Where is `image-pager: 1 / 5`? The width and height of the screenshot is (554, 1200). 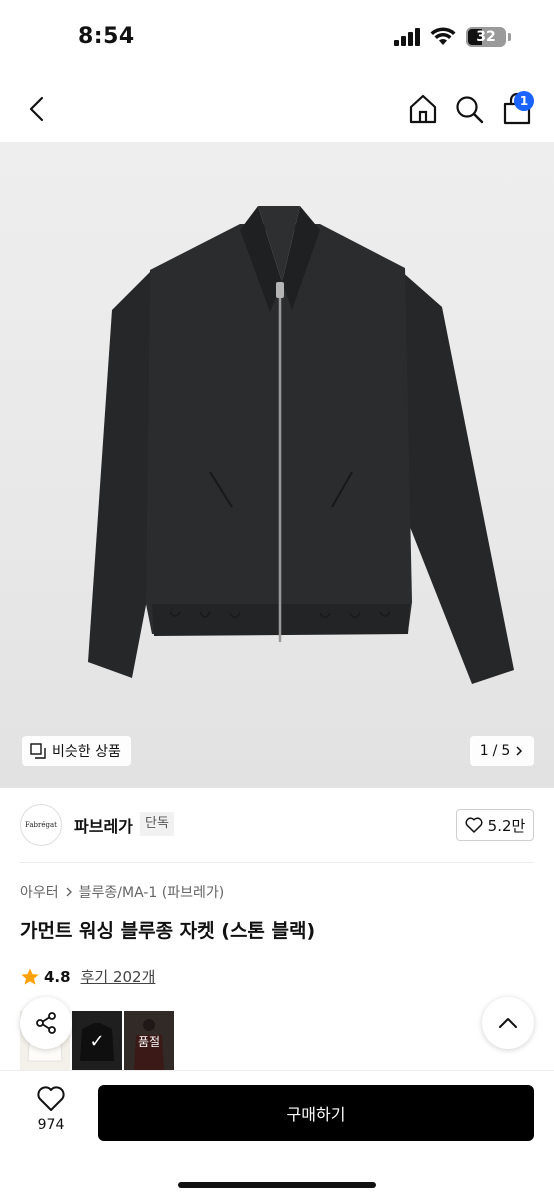 image-pager: 1 / 5 is located at coordinates (502, 751).